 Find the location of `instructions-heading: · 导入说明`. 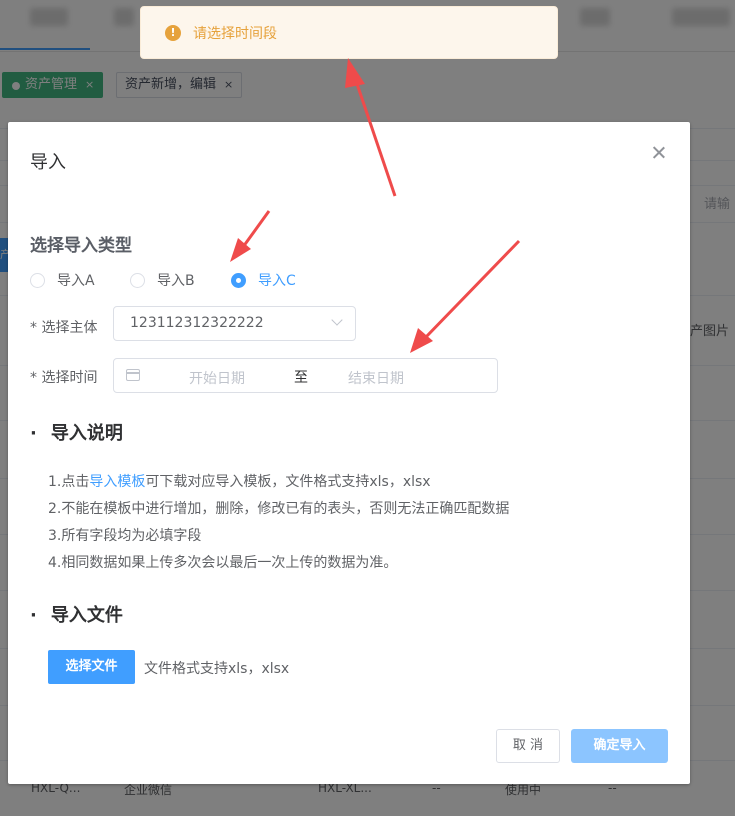

instructions-heading: · 导入说明 is located at coordinates (76, 432).